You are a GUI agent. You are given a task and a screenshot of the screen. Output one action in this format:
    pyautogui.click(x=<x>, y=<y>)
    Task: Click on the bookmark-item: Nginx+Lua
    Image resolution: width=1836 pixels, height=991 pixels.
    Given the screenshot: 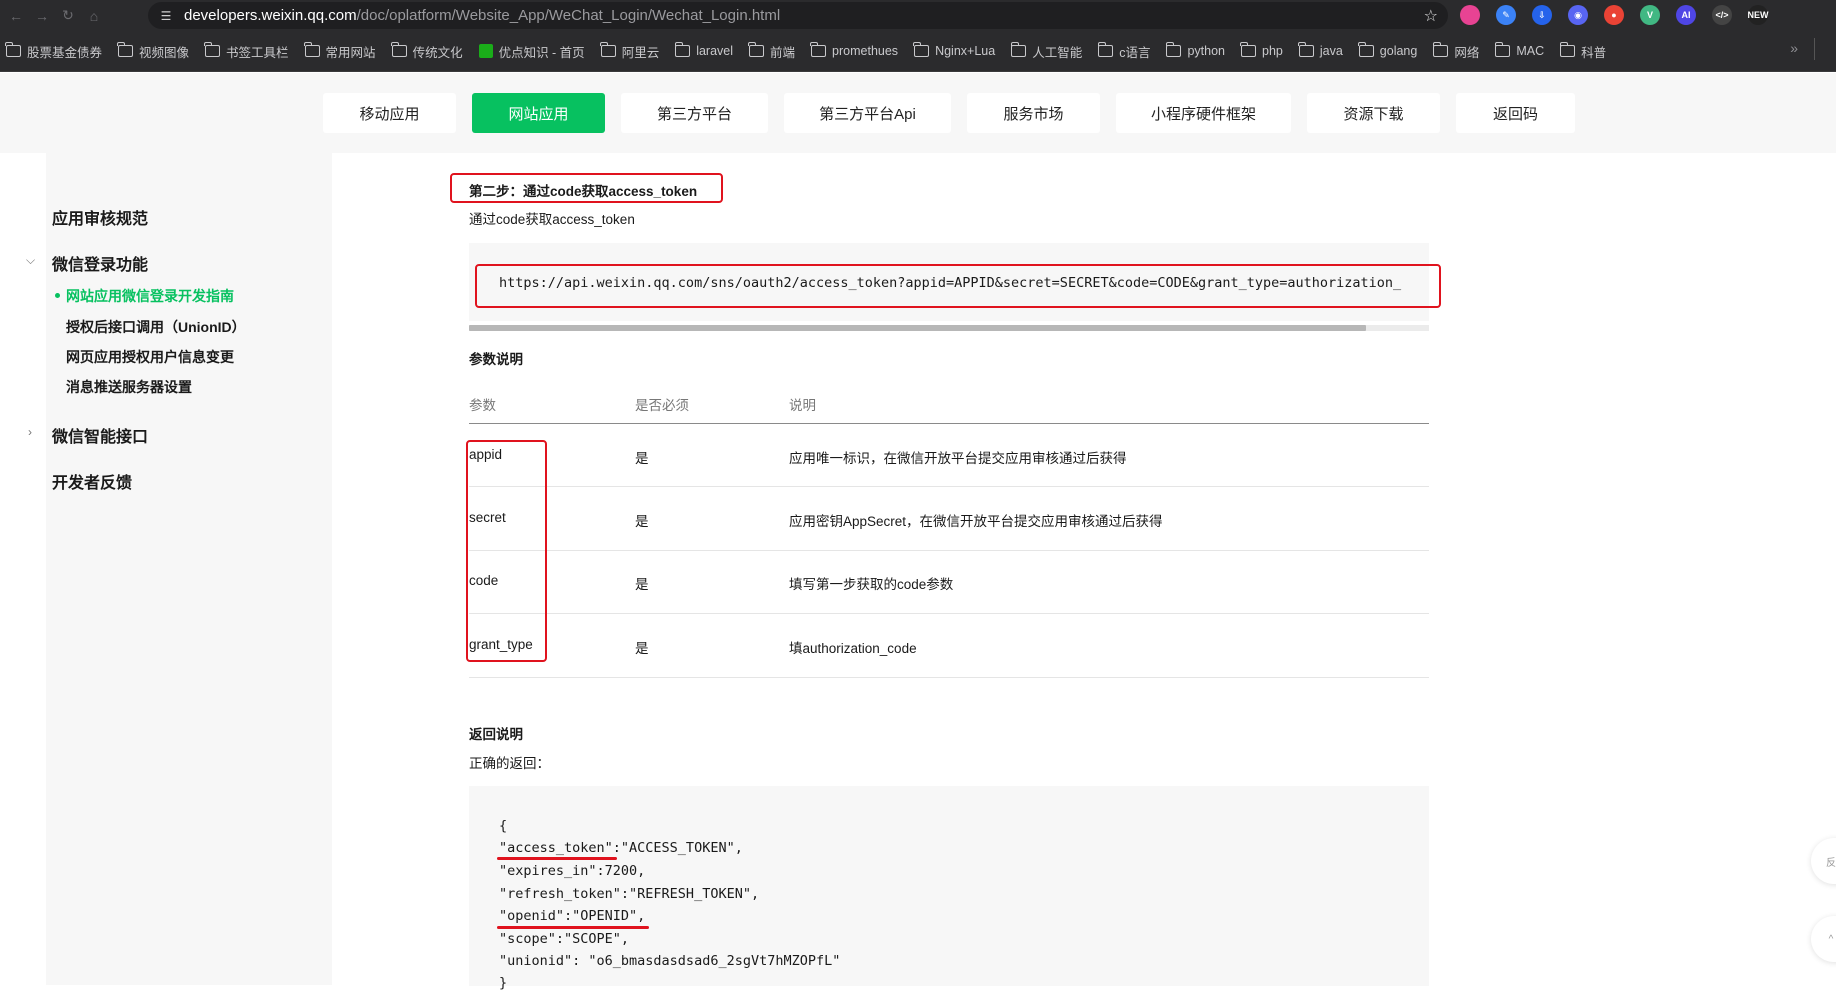 What is the action you would take?
    pyautogui.click(x=954, y=50)
    